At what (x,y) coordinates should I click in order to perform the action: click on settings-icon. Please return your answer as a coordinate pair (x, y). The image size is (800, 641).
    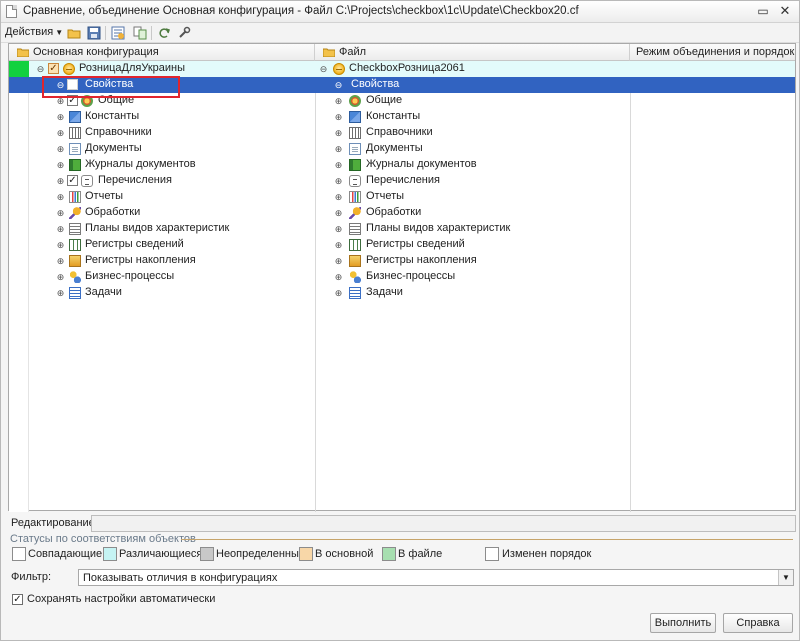
    Looking at the image, I should click on (118, 33).